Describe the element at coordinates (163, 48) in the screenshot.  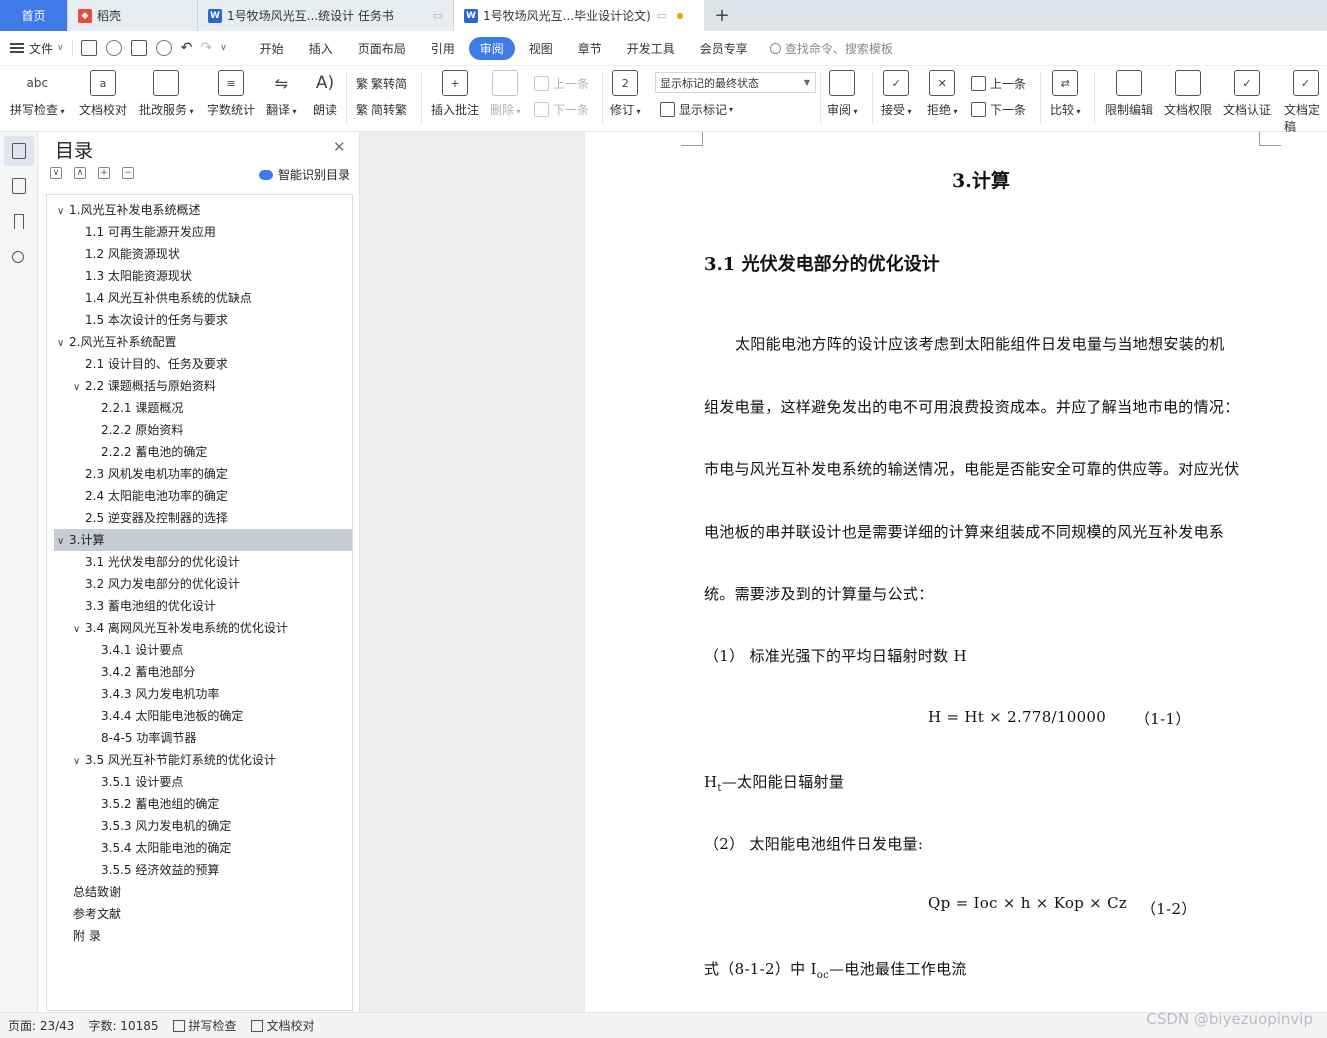
I see `print-preview-icon` at that location.